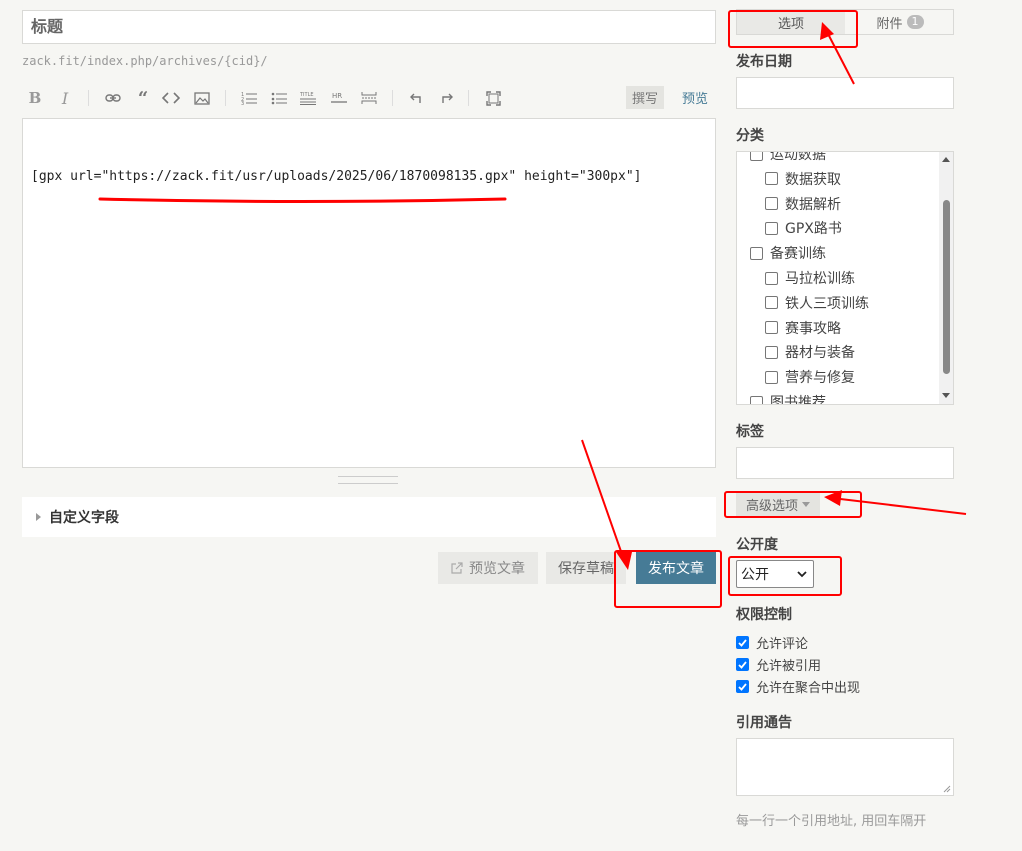 This screenshot has width=1022, height=851. I want to click on permission-item: 允许评论, so click(772, 642).